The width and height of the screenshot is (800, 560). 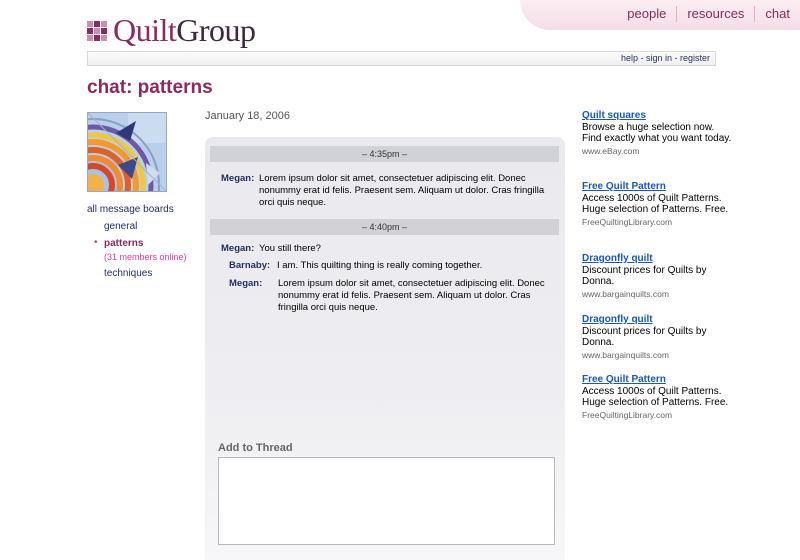 What do you see at coordinates (140, 249) in the screenshot?
I see `board-item-patterns: patterns (31 members online)` at bounding box center [140, 249].